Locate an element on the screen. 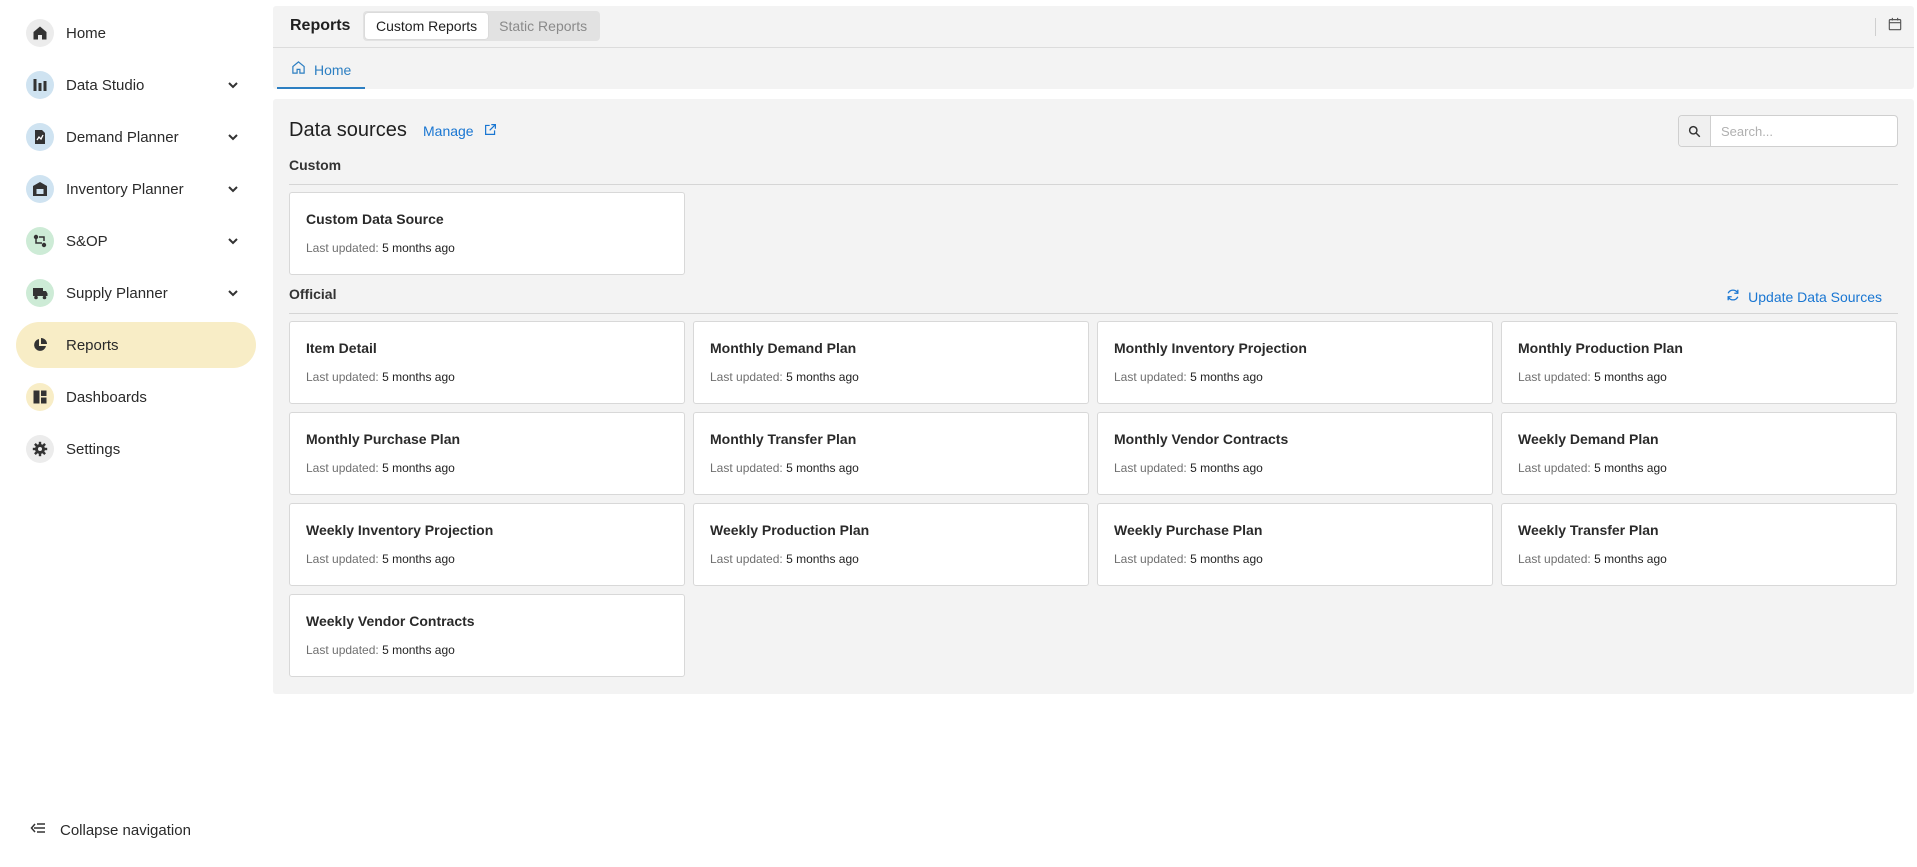  tab-custom-reports: Custom Reports is located at coordinates (427, 26).